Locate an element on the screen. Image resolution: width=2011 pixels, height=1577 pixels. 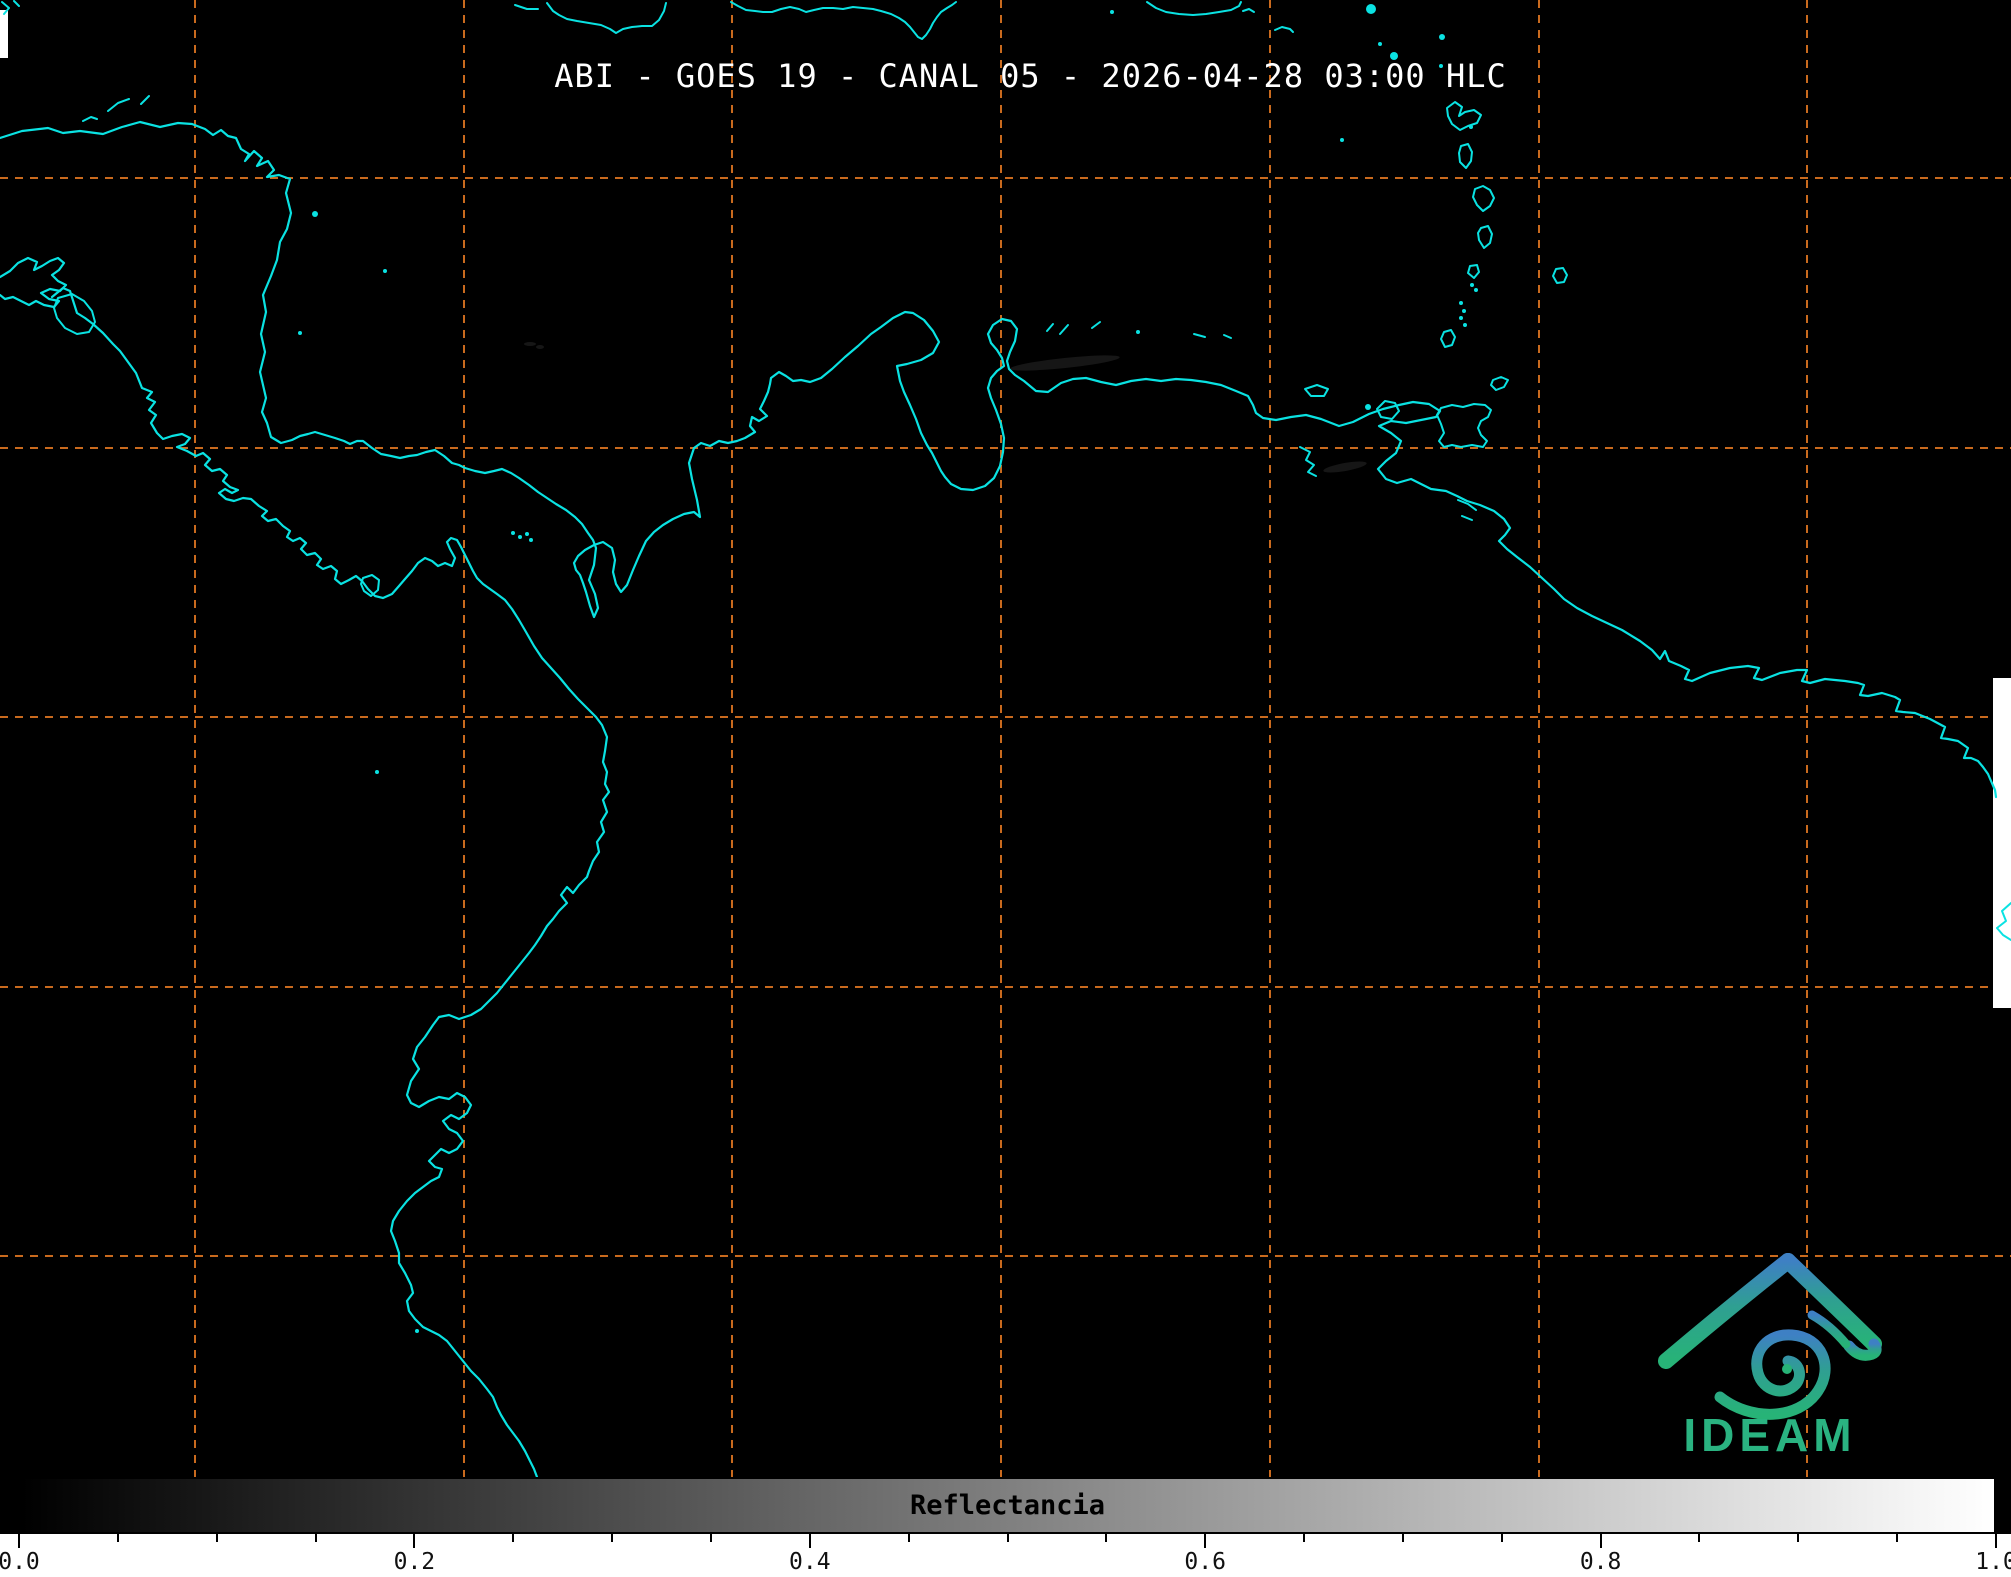
dominica is located at coordinates (1465, 156).